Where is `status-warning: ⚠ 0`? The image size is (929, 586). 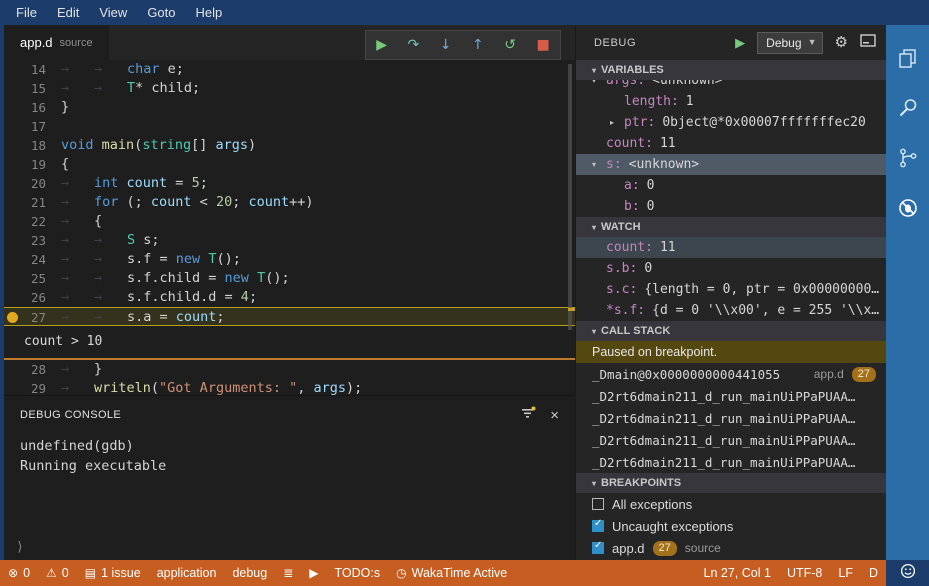 status-warning: ⚠ 0 is located at coordinates (57, 573).